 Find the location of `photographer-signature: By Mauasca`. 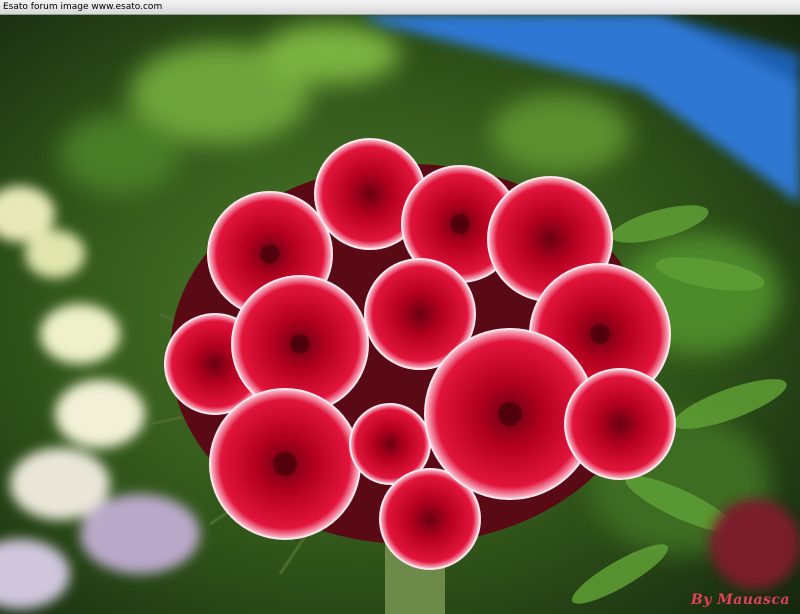

photographer-signature: By Mauasca is located at coordinates (740, 600).